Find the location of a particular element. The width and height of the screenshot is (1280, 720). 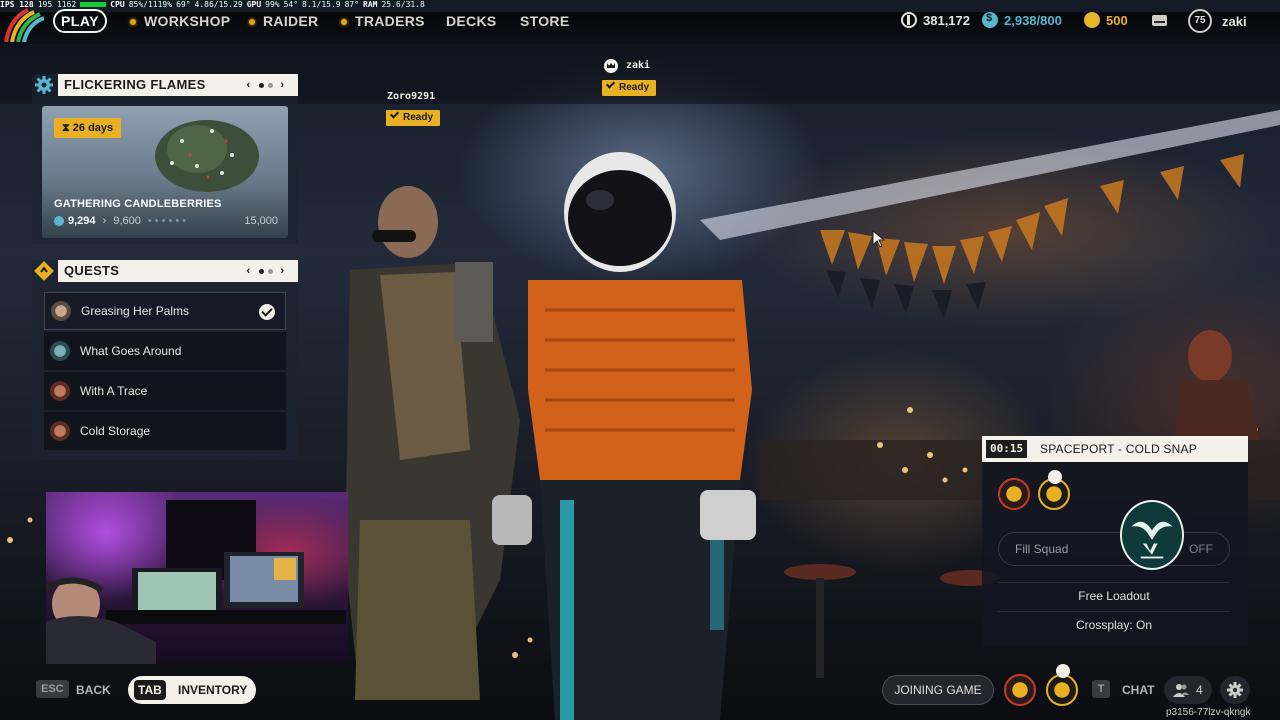

currency-gold: 500 is located at coordinates (1106, 20).